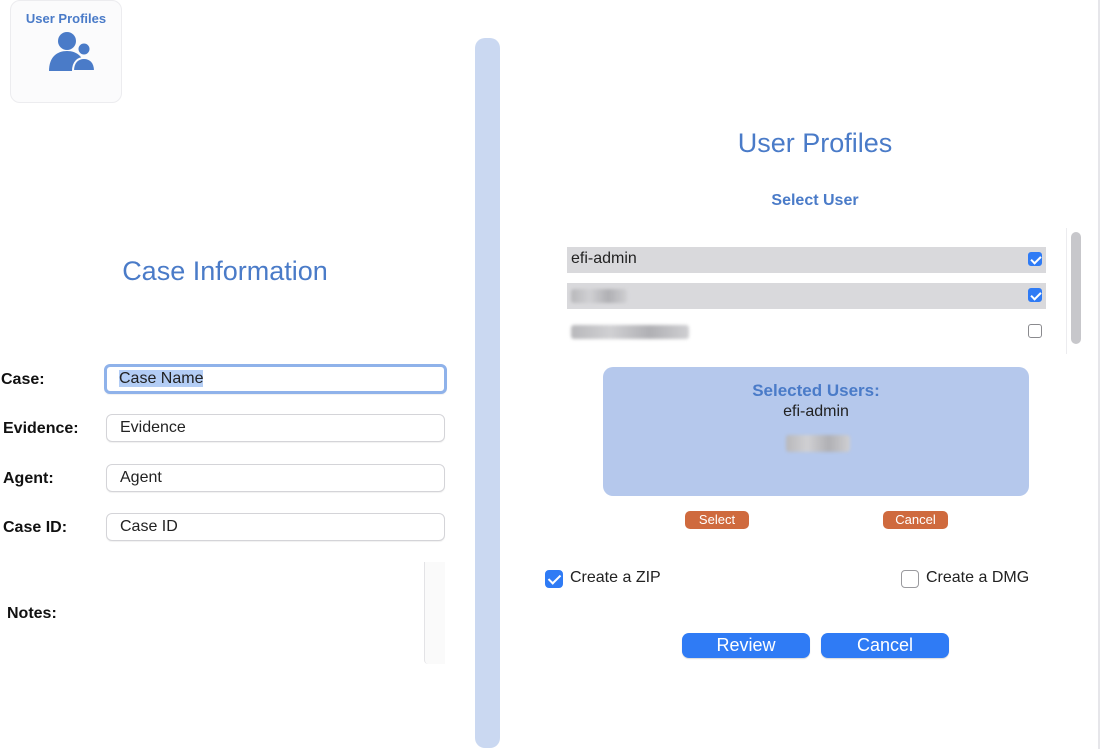 The width and height of the screenshot is (1100, 749). I want to click on case-id-label: Case ID:, so click(35, 527).